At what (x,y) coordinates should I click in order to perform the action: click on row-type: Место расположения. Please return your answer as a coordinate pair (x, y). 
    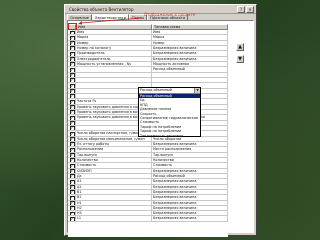
    Looking at the image, I should click on (190, 149).